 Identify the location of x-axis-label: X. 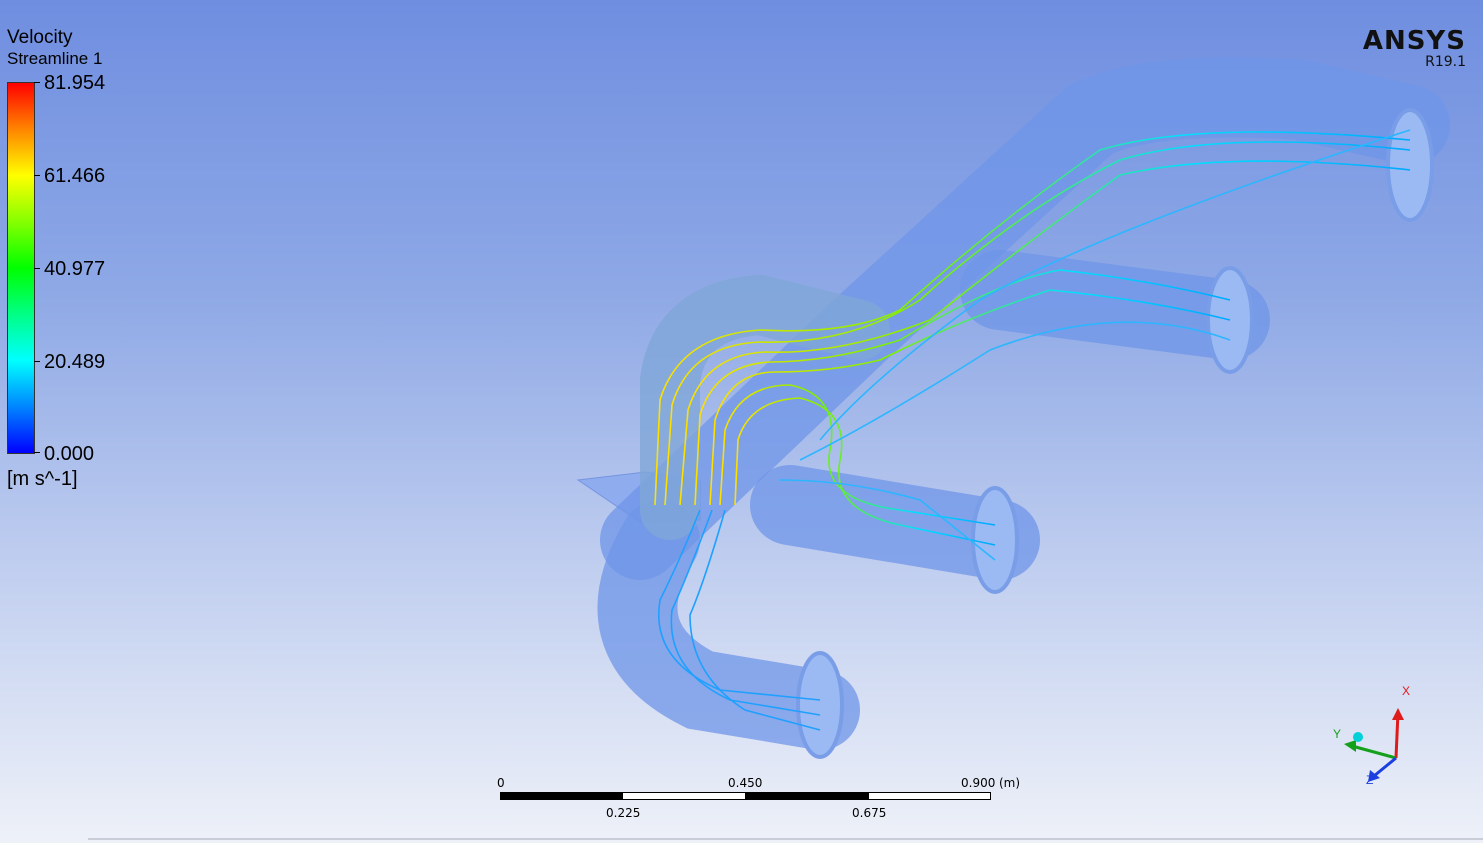
(1406, 691).